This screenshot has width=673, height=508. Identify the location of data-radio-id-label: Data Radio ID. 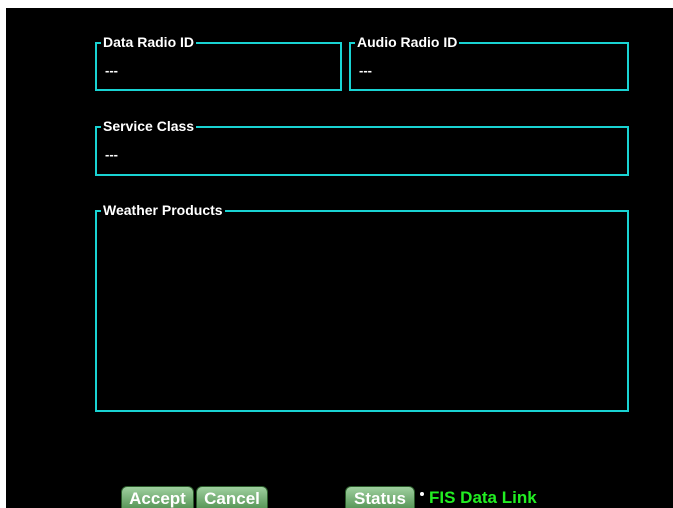
(149, 42).